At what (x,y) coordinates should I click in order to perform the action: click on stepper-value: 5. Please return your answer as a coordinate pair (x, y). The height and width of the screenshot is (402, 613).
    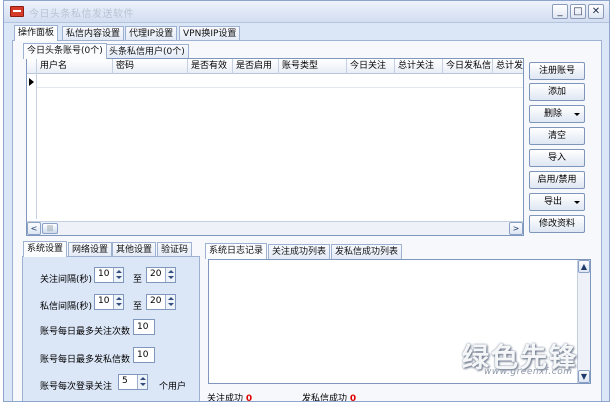
    Looking at the image, I should click on (125, 381).